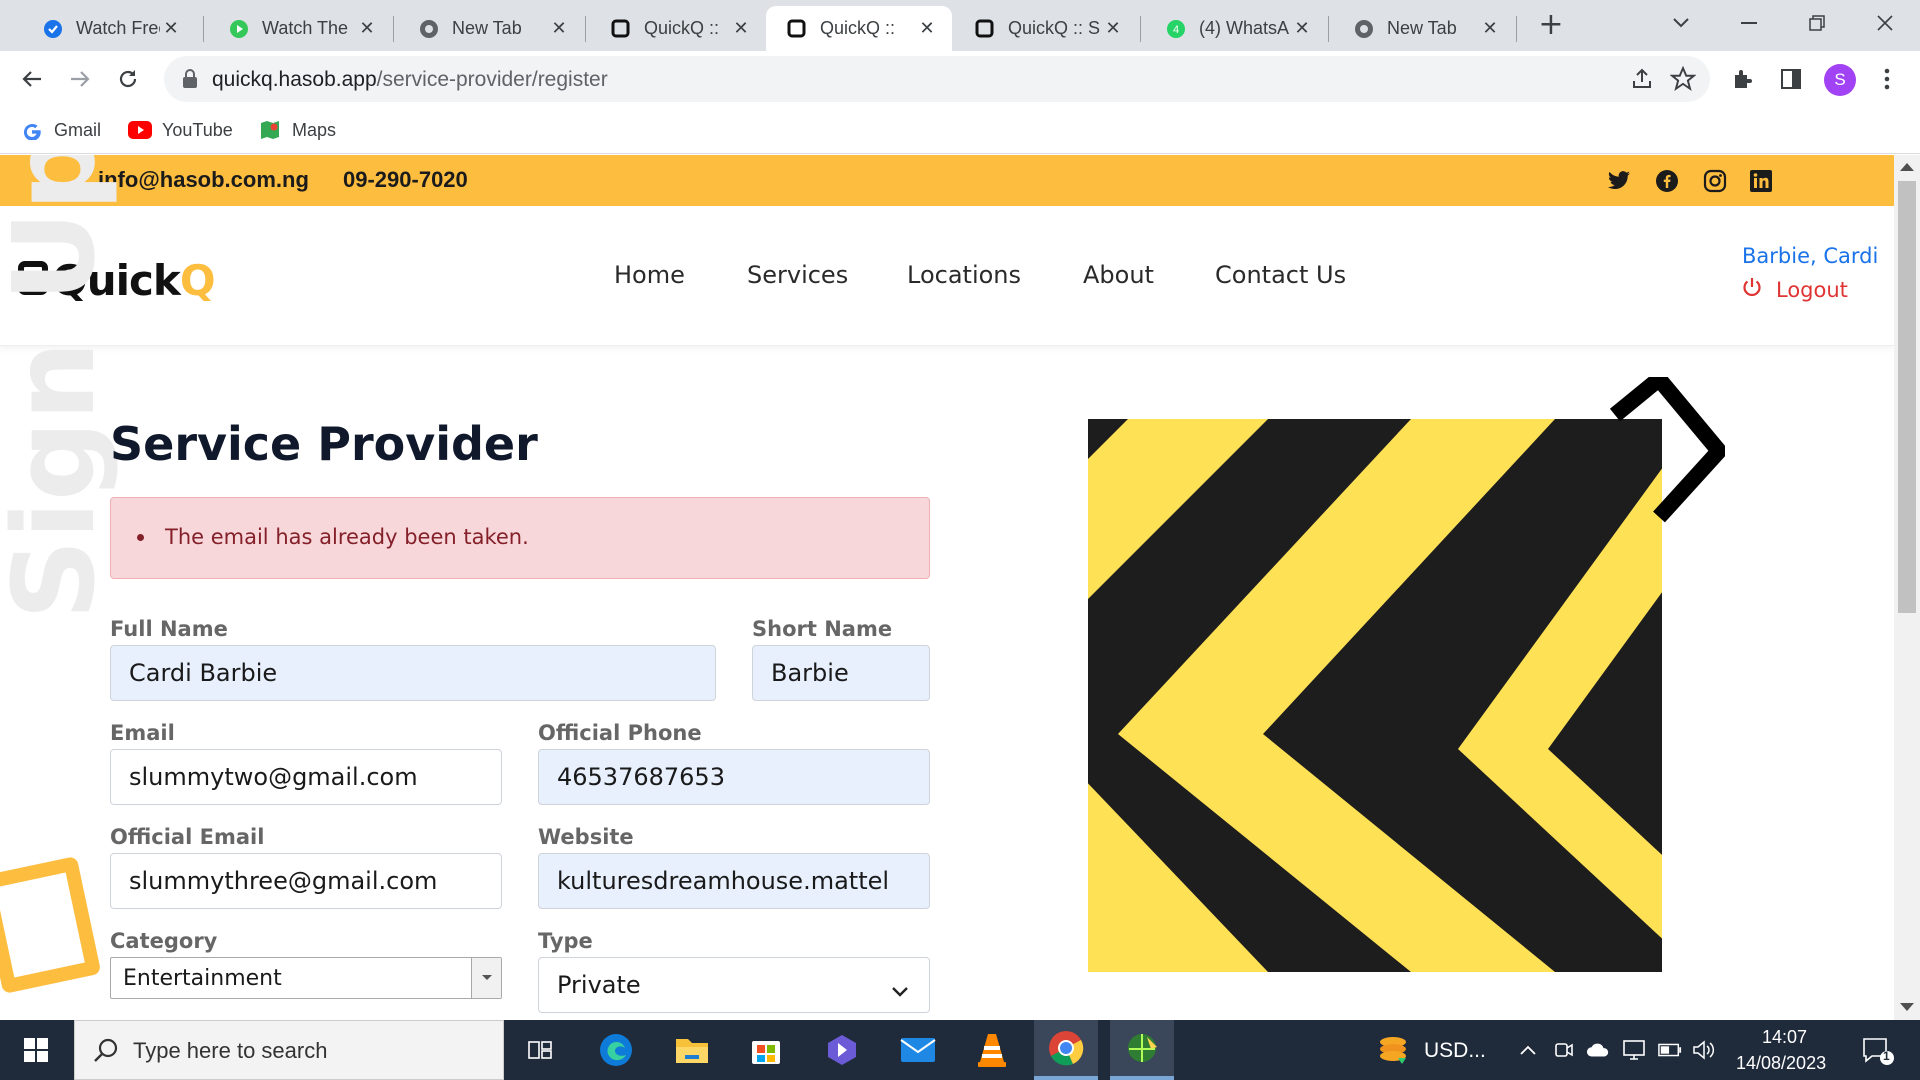 The image size is (1920, 1080). I want to click on kebab-menu-icon, so click(1887, 79).